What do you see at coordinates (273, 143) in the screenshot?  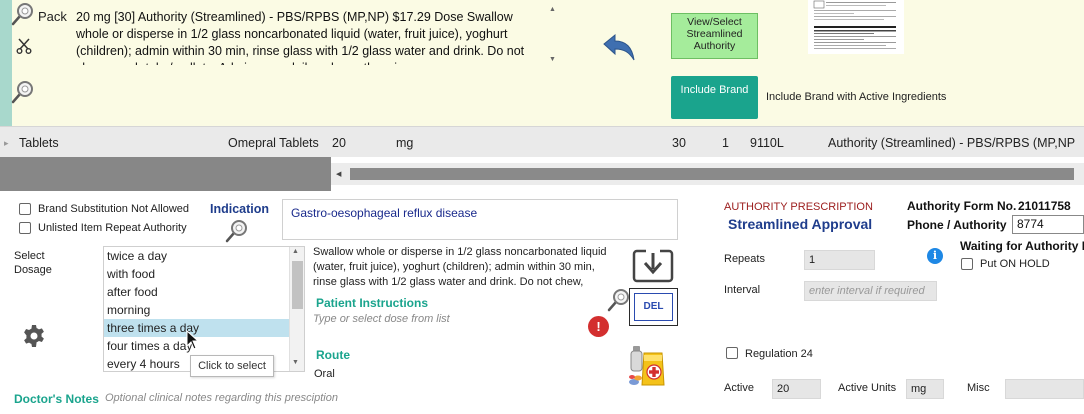 I see `grid-cell-brand: Omepral Tablets` at bounding box center [273, 143].